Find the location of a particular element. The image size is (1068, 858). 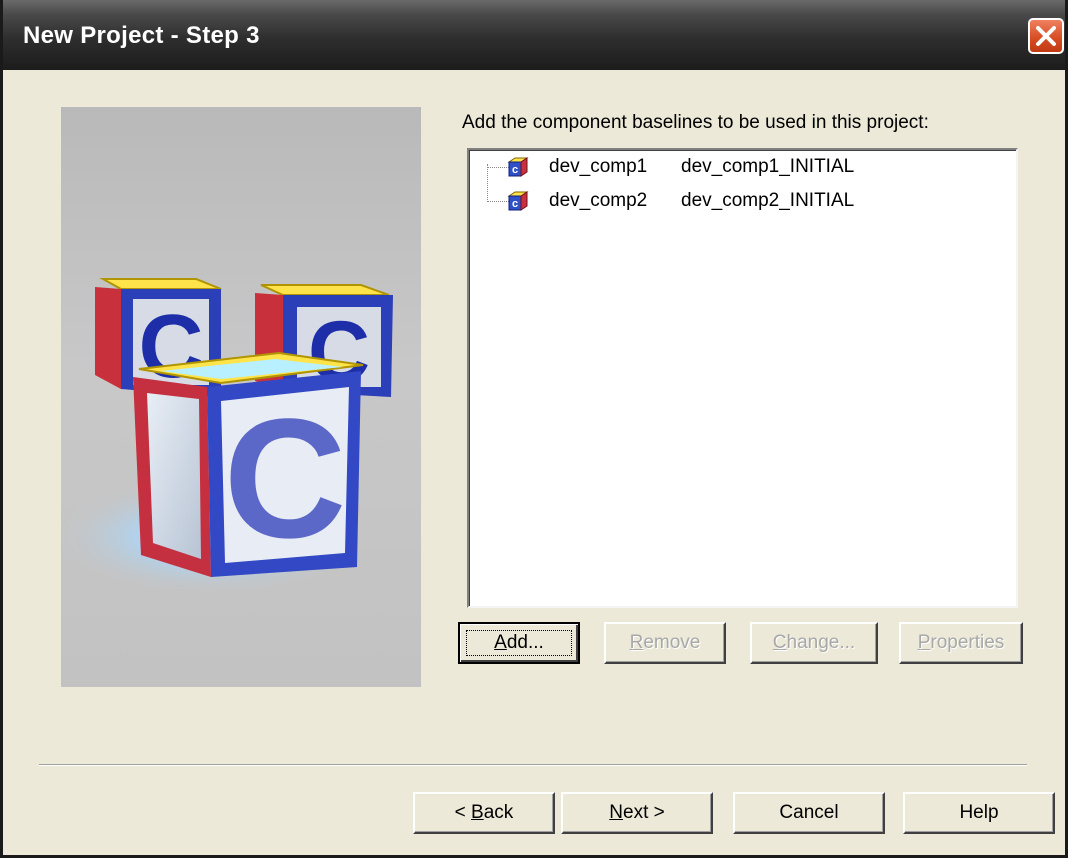

window-title: New Project - Step 3 is located at coordinates (141, 35).